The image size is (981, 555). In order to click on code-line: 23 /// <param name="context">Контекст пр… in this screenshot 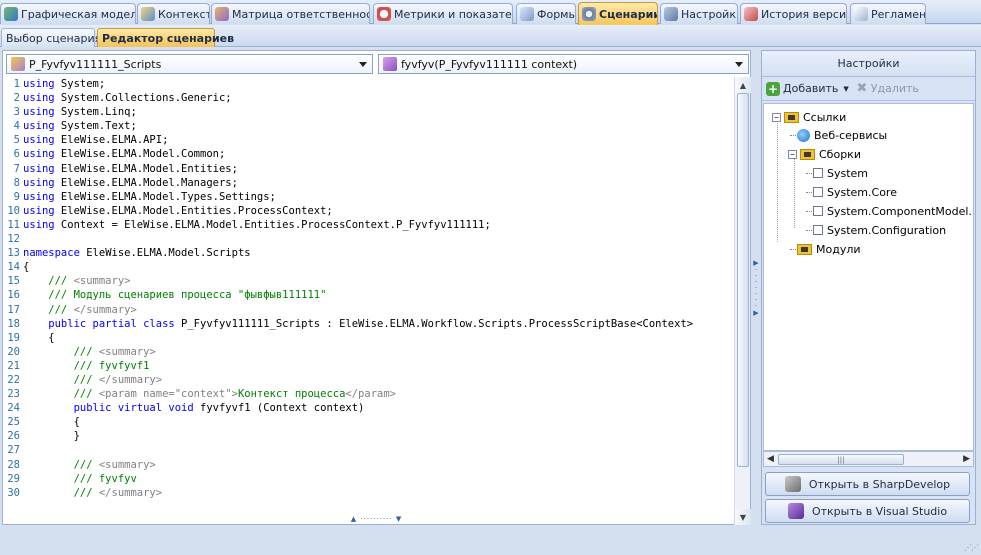, I will do `click(368, 394)`.